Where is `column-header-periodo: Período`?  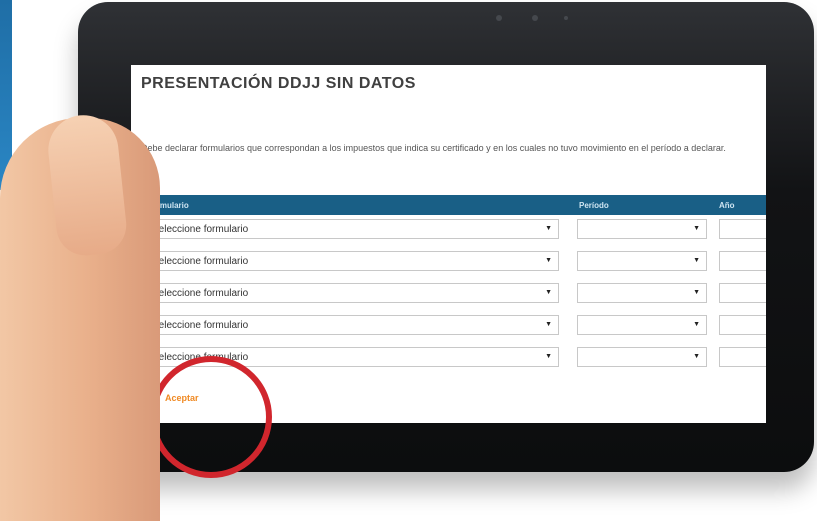
column-header-periodo: Período is located at coordinates (594, 205).